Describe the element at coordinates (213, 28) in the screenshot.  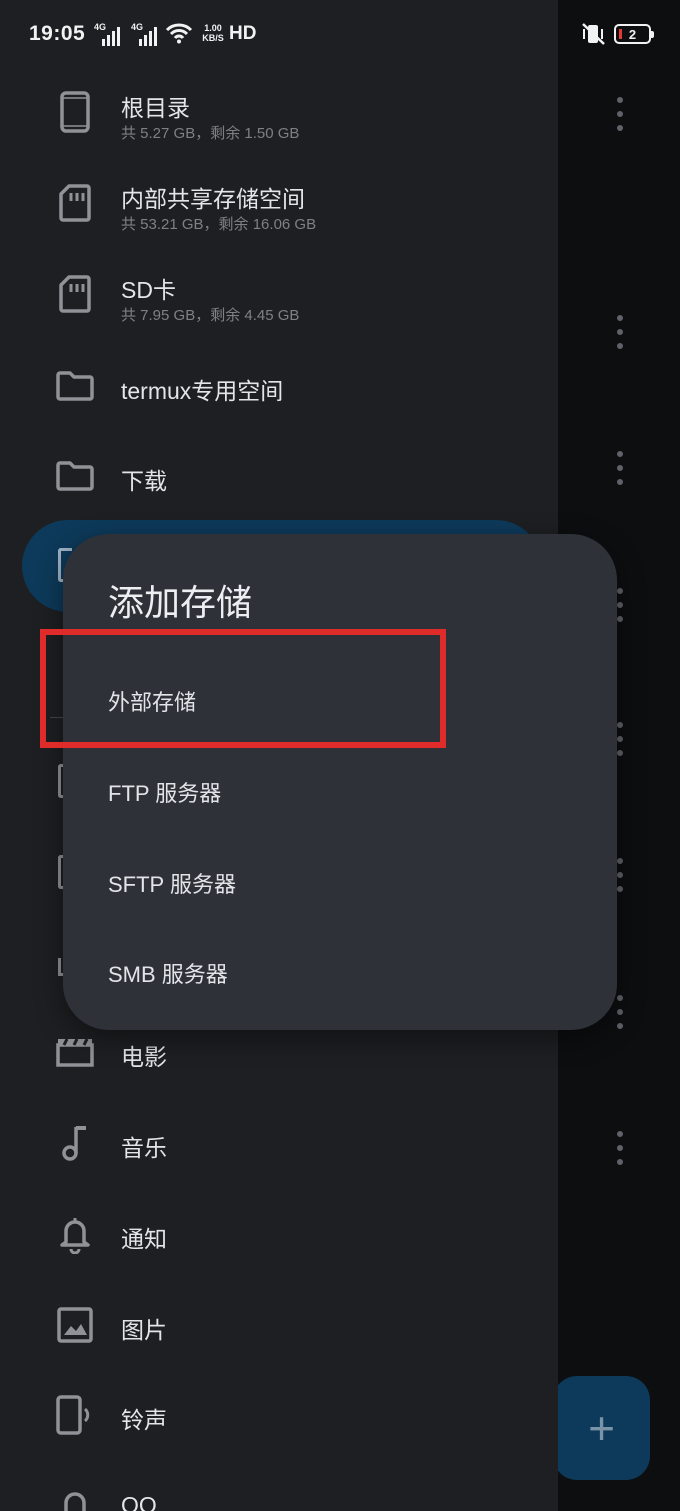
I see `network-speed-value: 1.00` at that location.